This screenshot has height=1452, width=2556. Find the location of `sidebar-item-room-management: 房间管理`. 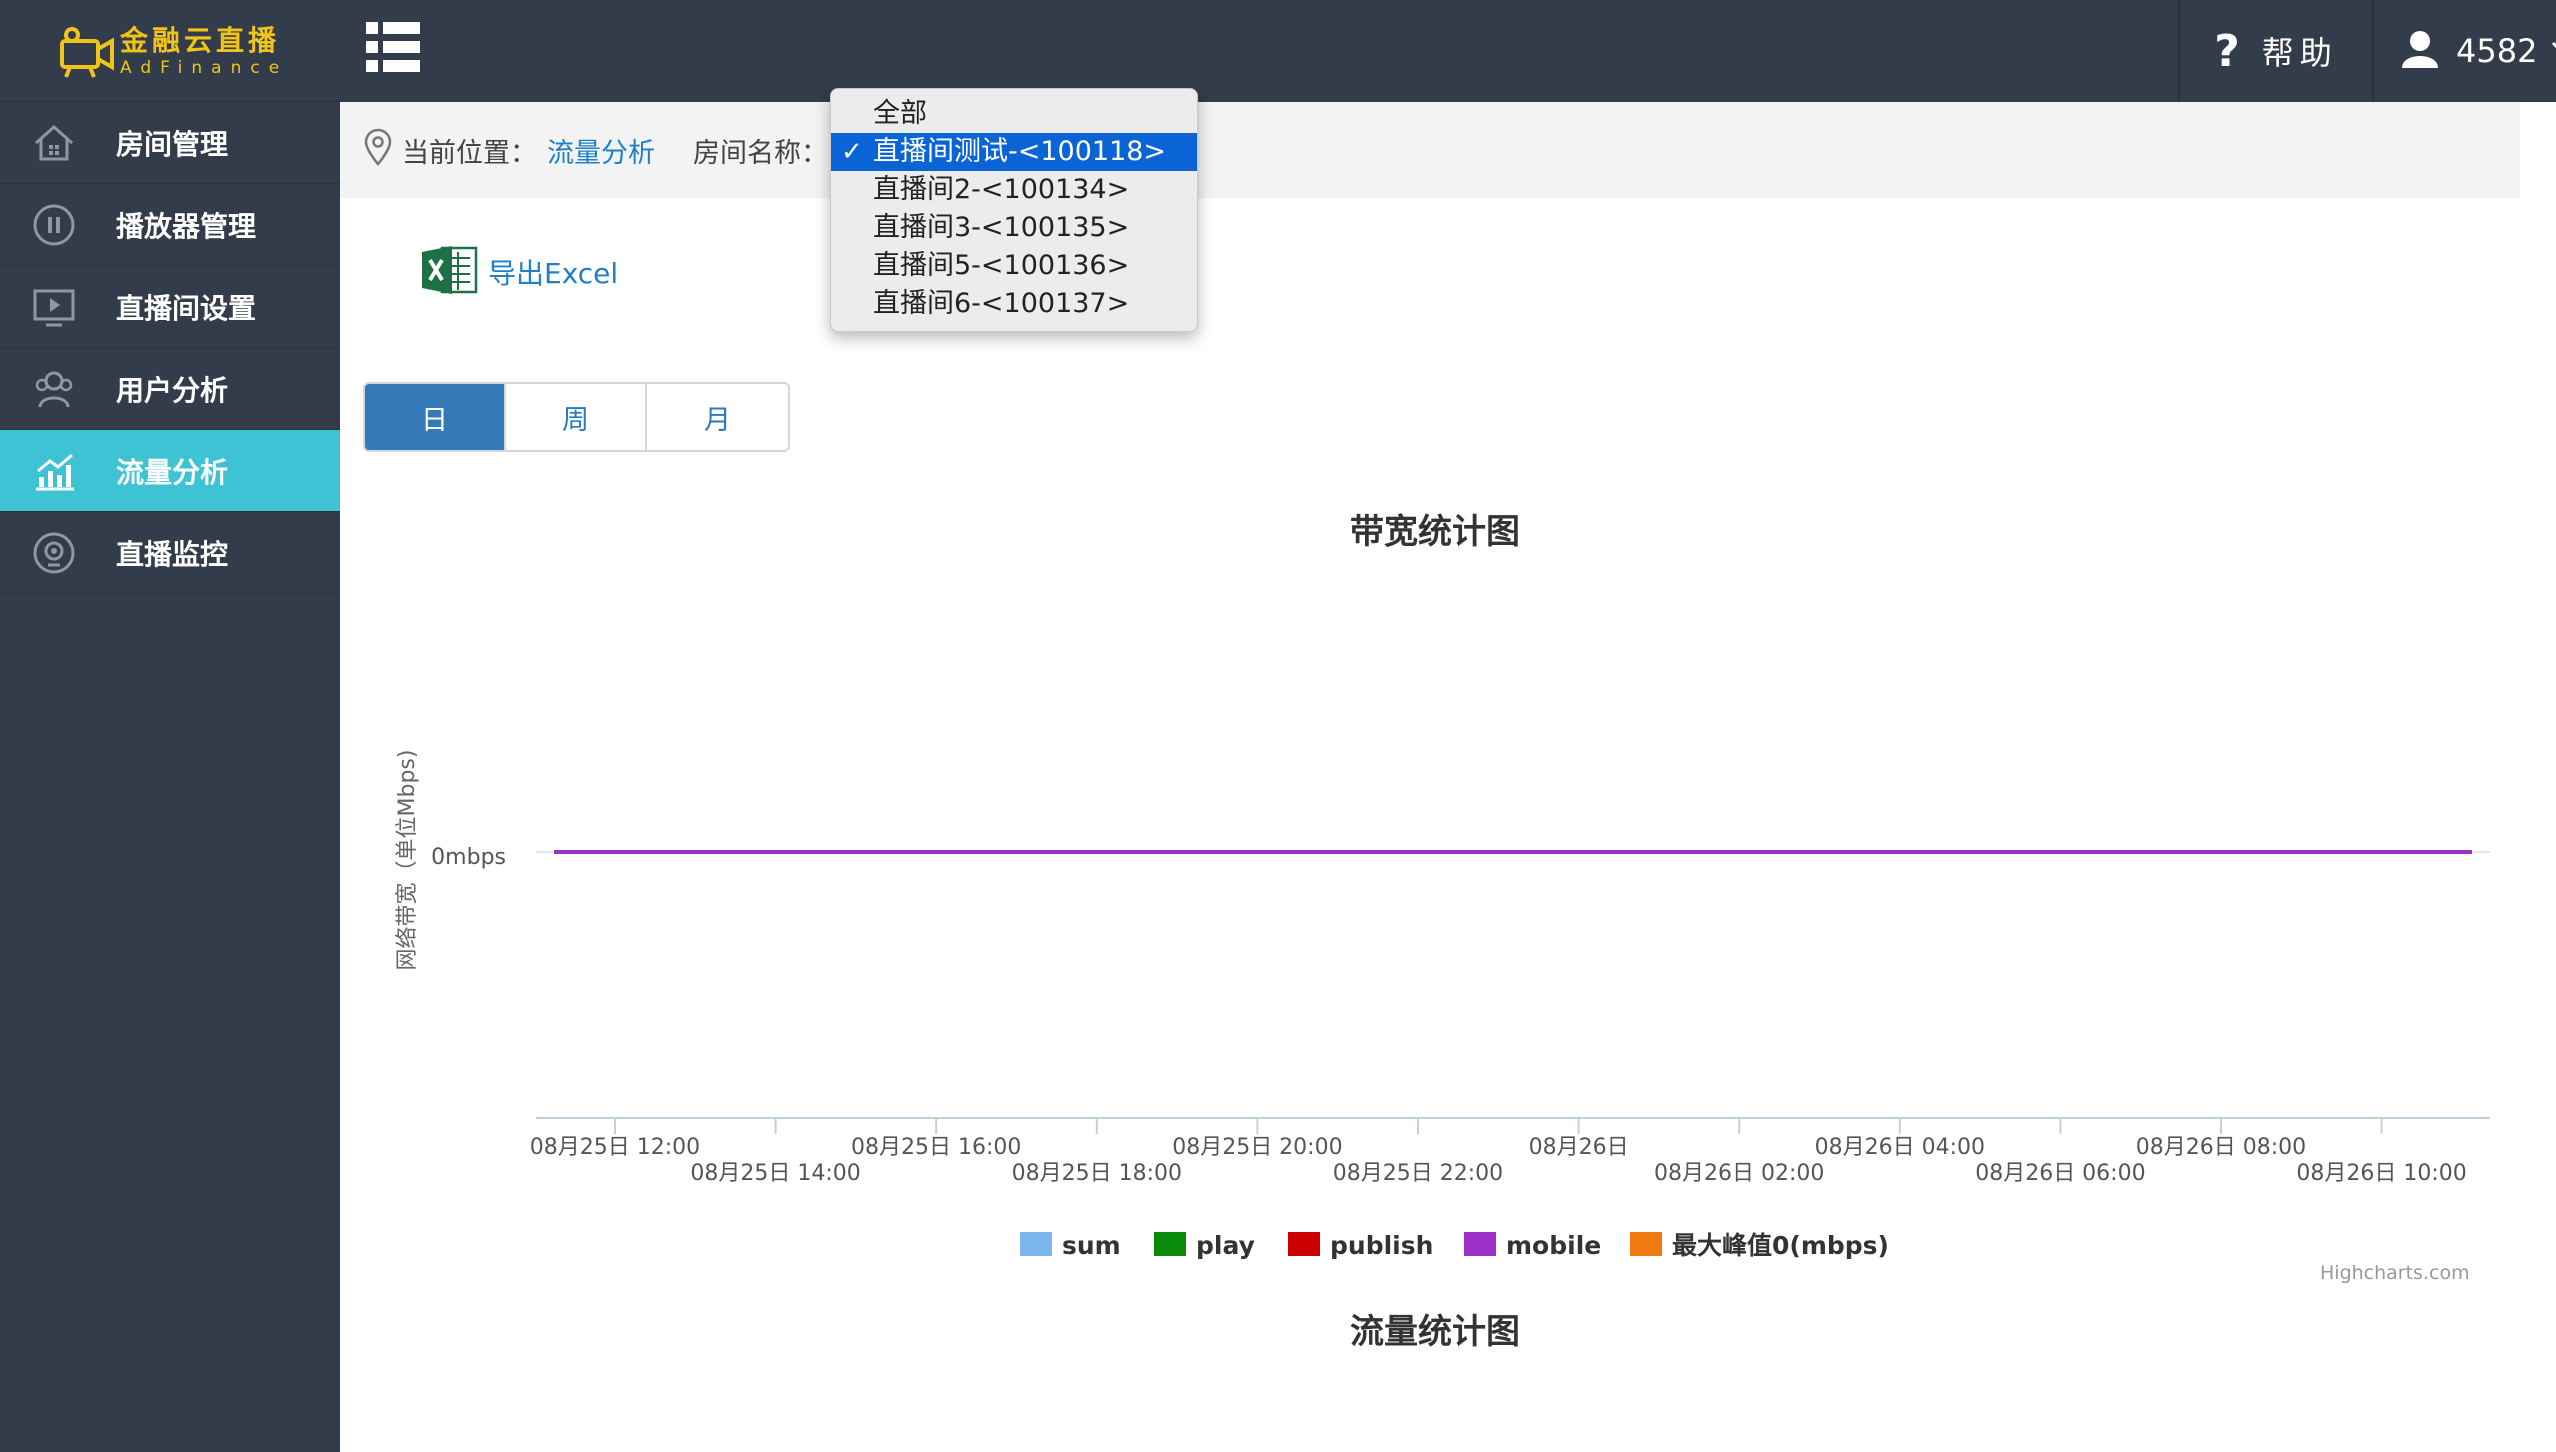

sidebar-item-room-management: 房间管理 is located at coordinates (170, 143).